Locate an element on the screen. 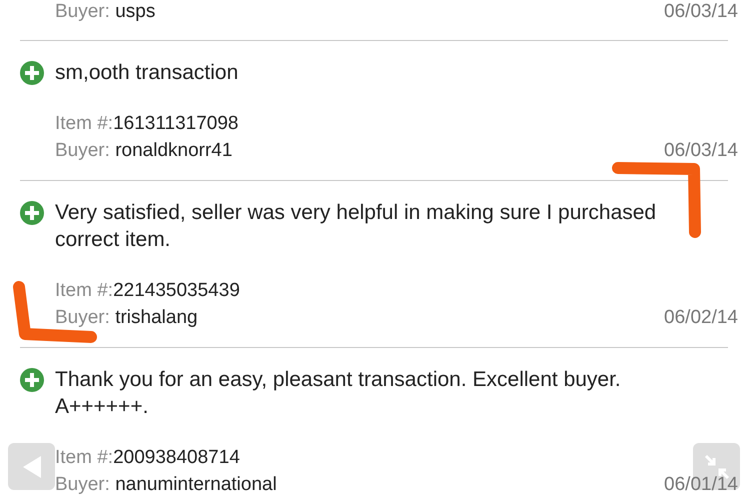  back-icon is located at coordinates (31, 466).